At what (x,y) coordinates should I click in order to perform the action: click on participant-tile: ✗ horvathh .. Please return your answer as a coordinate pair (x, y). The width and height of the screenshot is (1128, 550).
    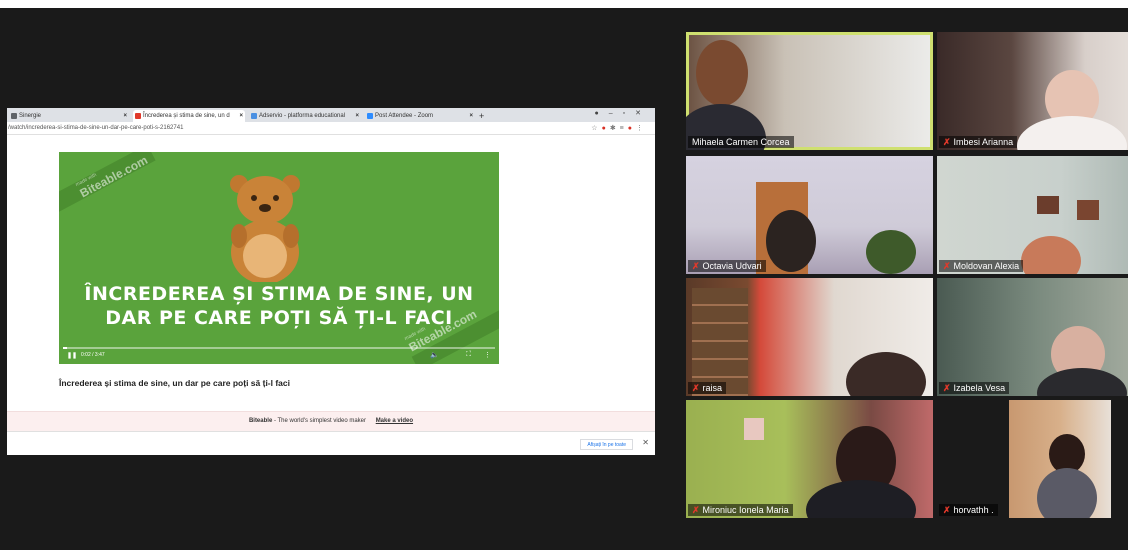
    Looking at the image, I should click on (1032, 459).